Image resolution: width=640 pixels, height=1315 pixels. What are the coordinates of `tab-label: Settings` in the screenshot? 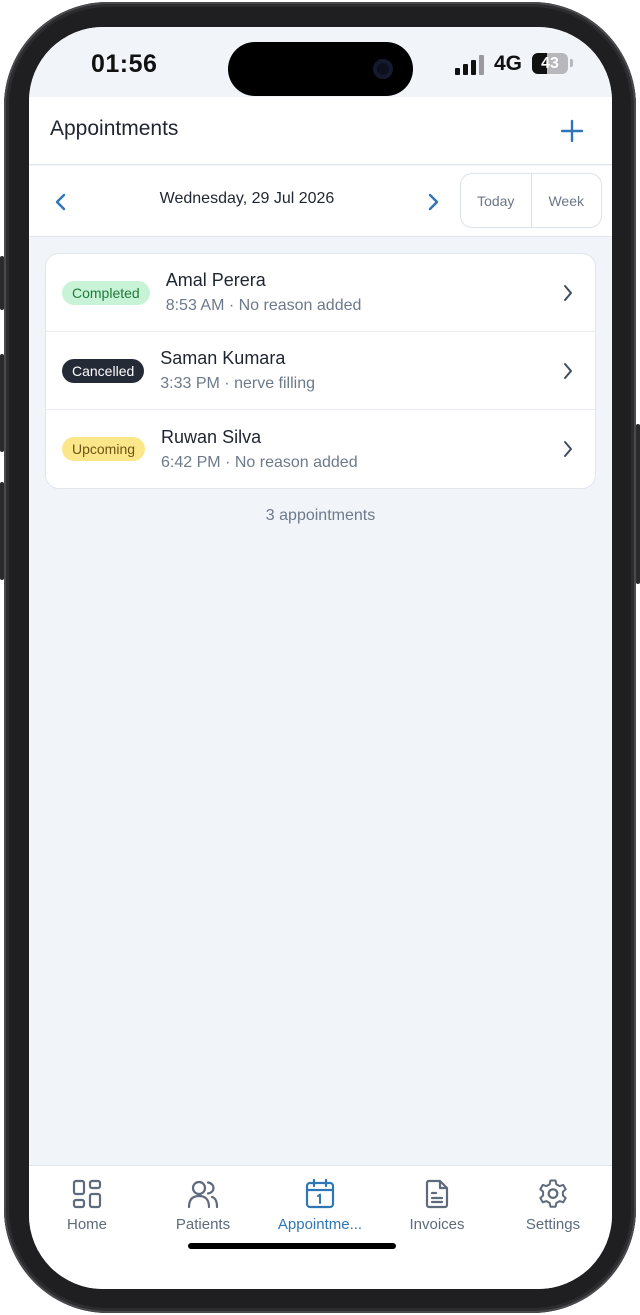 It's located at (553, 1224).